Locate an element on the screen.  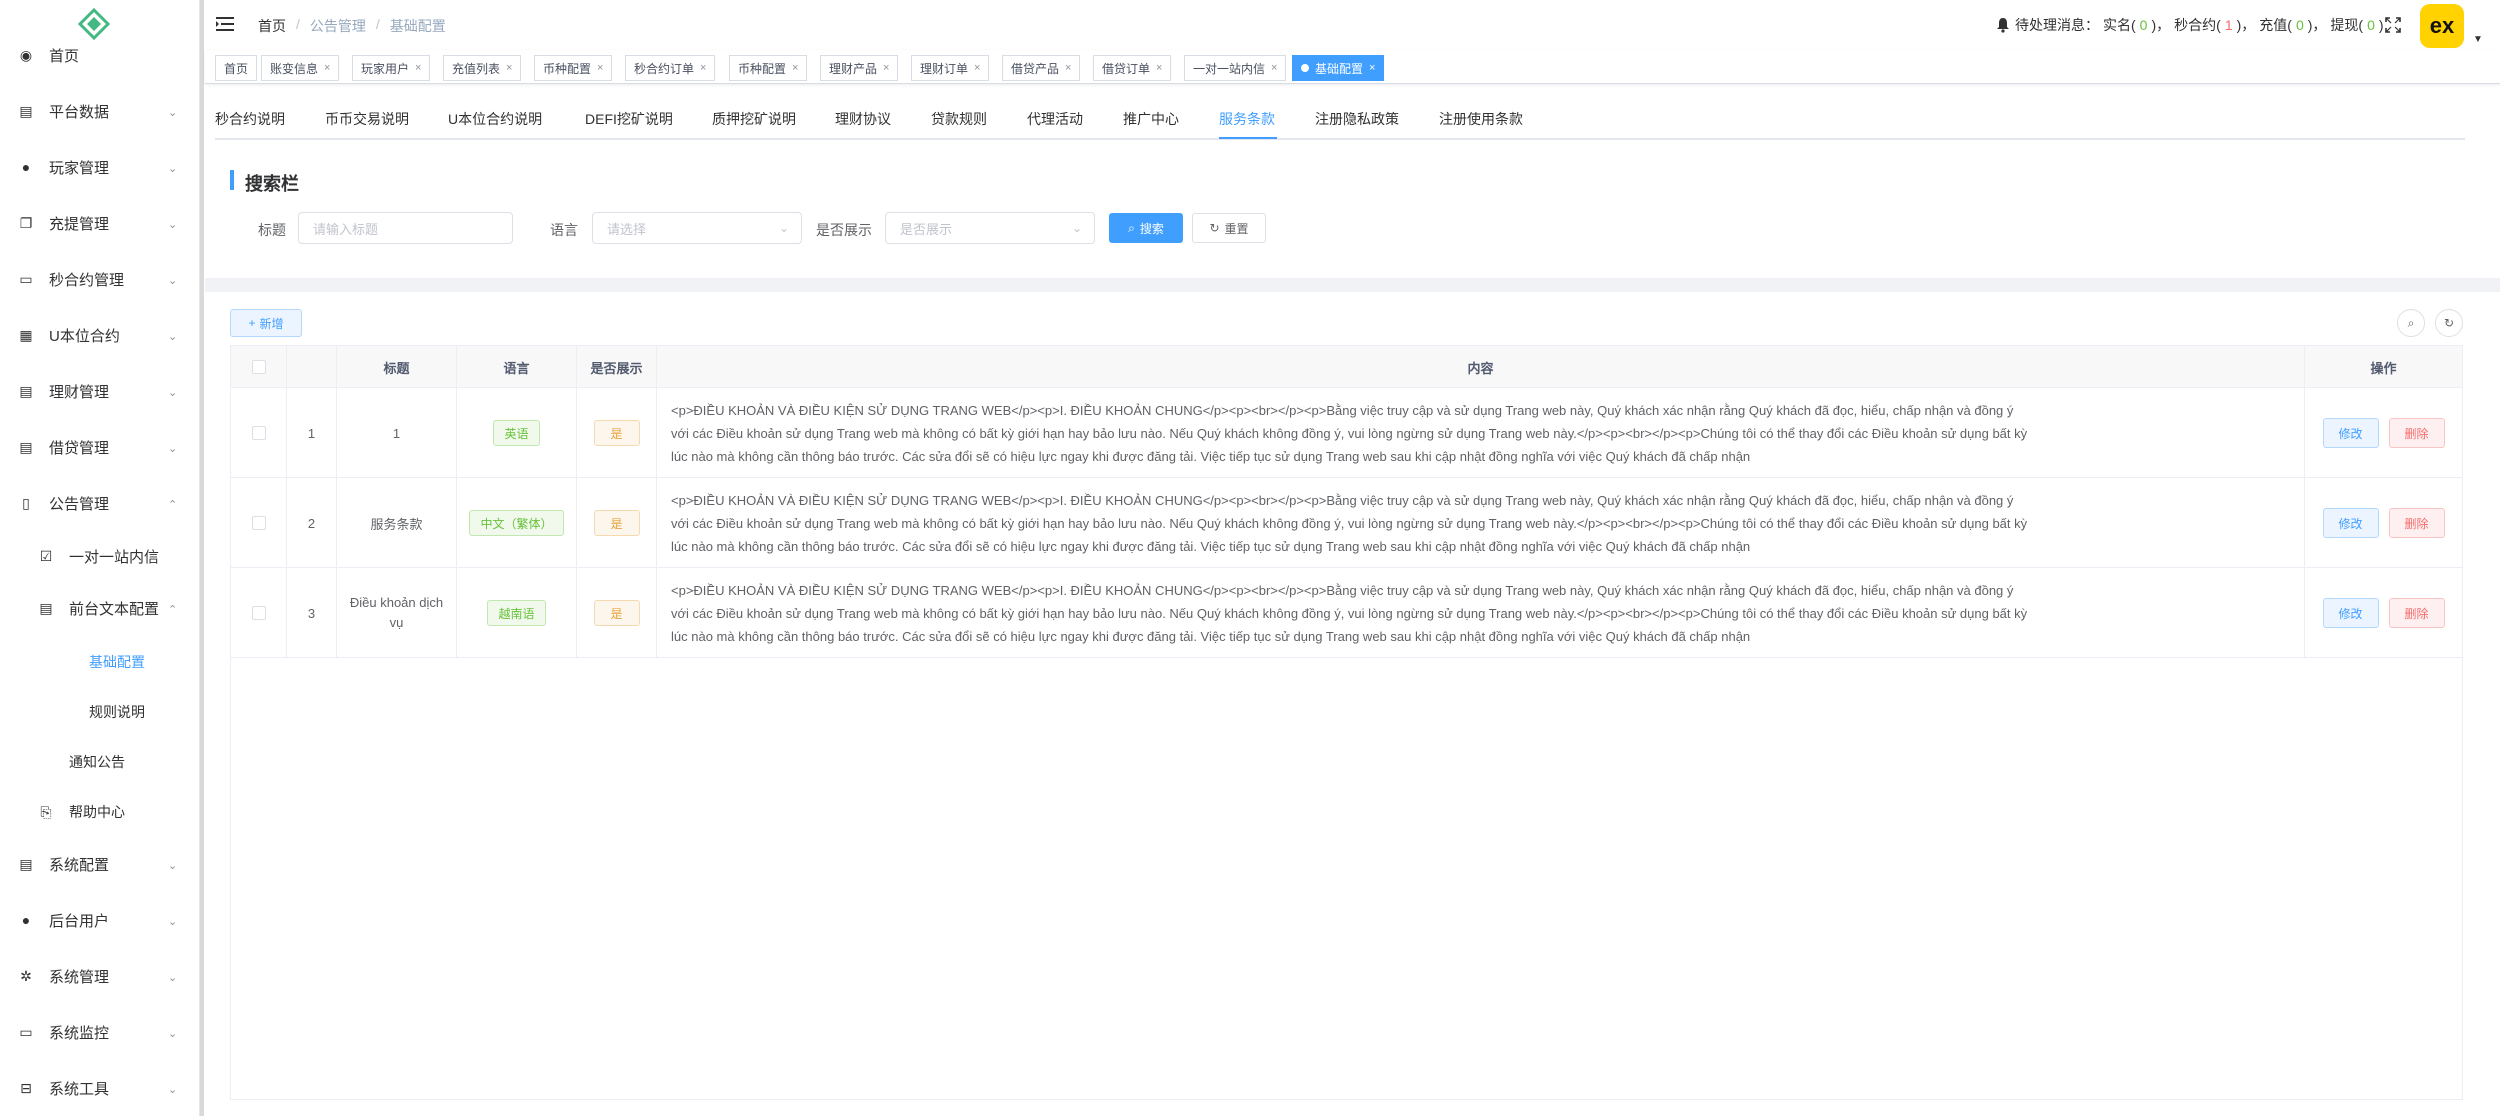
sidebar-item-second-contract: ▭ 秒合约管理 ⌄ is located at coordinates (99, 279).